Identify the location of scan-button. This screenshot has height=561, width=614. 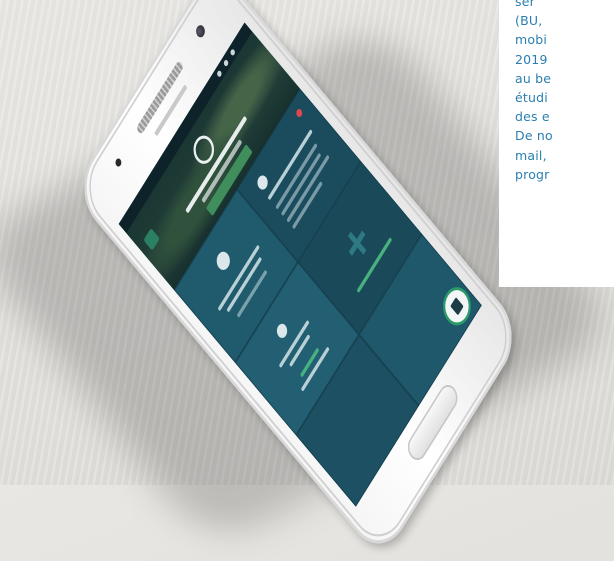
(457, 306).